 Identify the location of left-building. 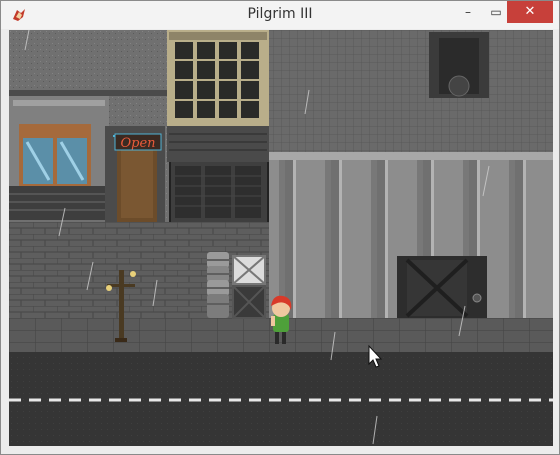
(89, 128).